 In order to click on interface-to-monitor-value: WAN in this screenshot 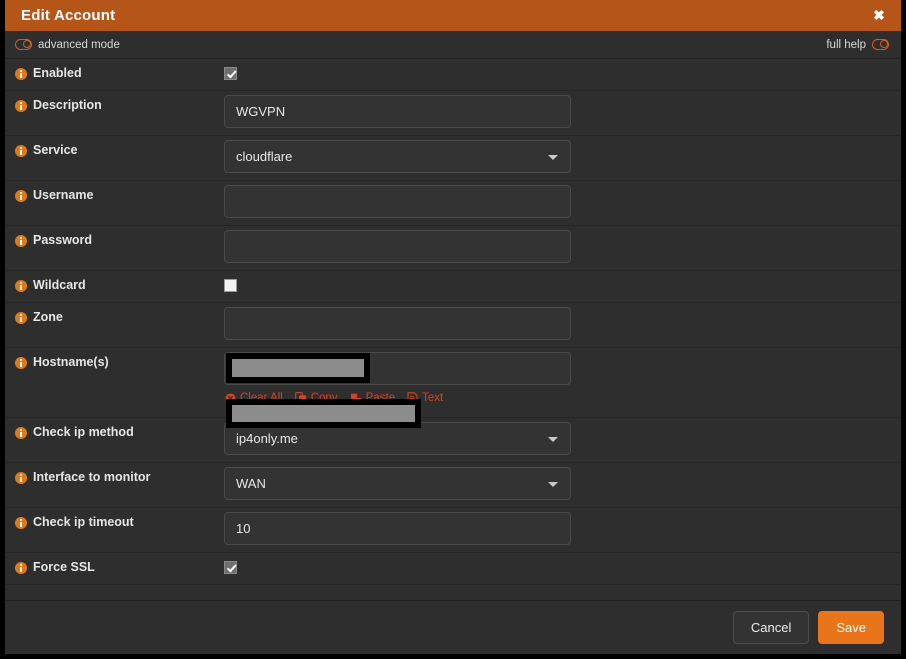, I will do `click(251, 483)`.